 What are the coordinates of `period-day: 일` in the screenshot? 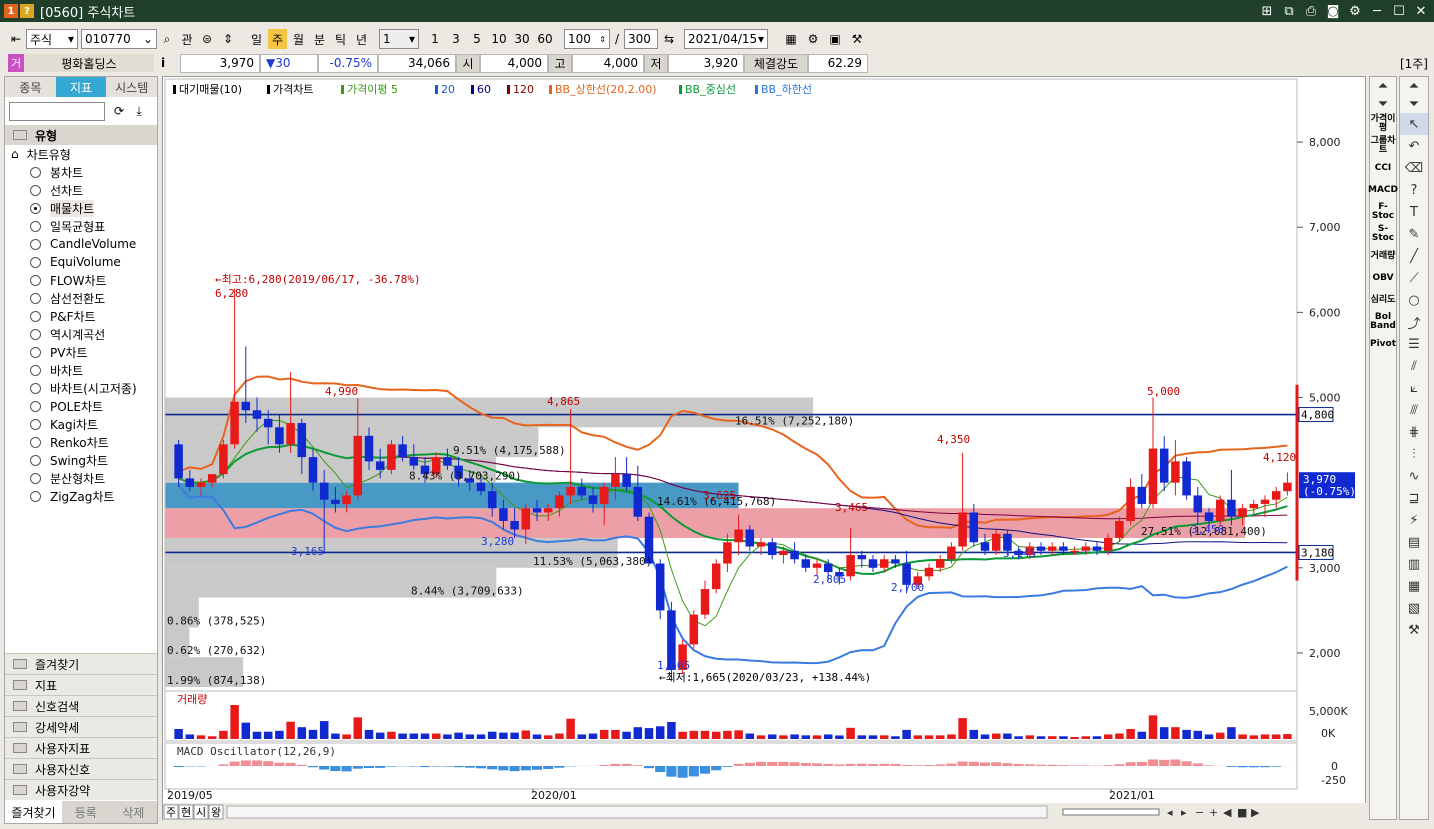 It's located at (256, 39).